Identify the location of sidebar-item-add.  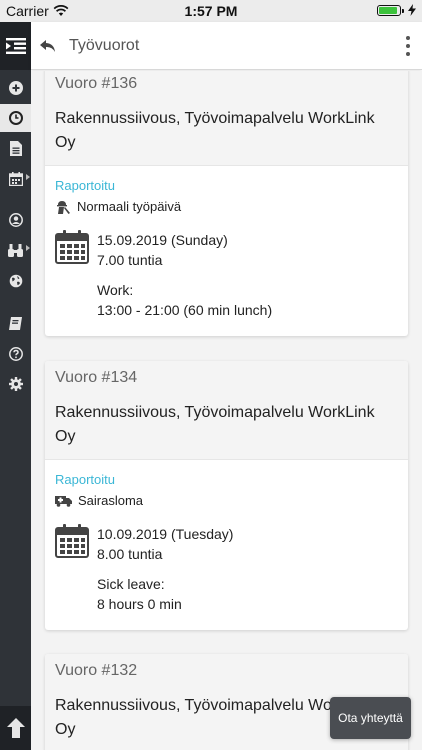
(15, 88).